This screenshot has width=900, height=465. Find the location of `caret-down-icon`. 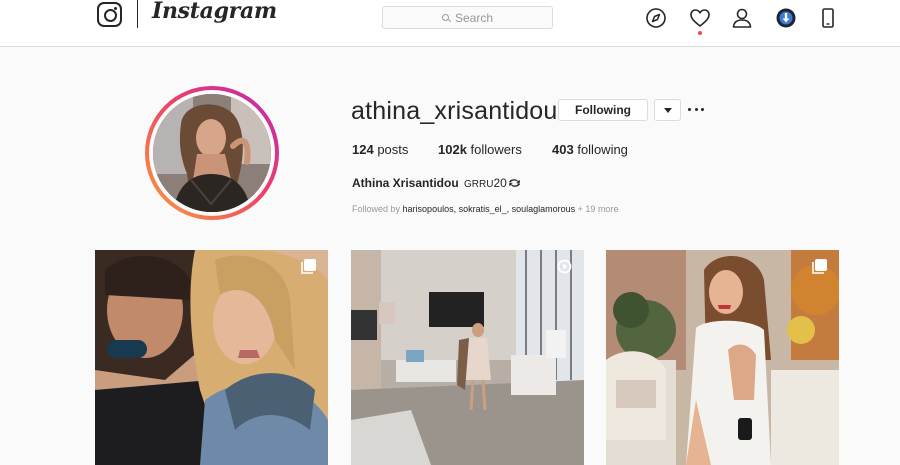

caret-down-icon is located at coordinates (667, 110).